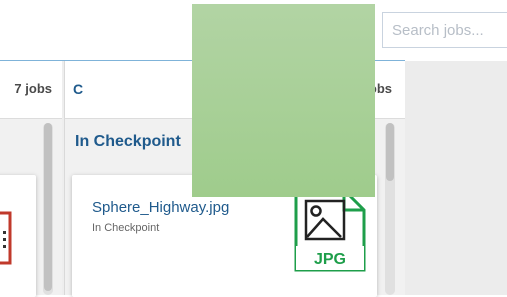 This screenshot has height=297, width=507. Describe the element at coordinates (160, 207) in the screenshot. I see `job-filename: Sphere_Highway.jpg` at that location.